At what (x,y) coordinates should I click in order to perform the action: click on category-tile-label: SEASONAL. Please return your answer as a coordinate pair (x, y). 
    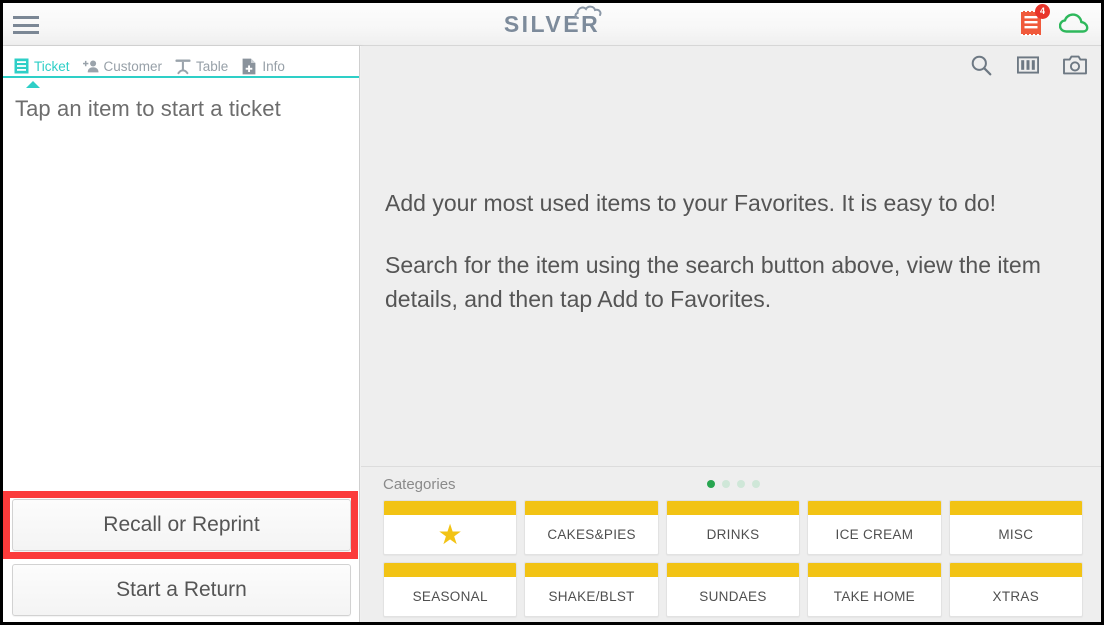
    Looking at the image, I should click on (450, 596).